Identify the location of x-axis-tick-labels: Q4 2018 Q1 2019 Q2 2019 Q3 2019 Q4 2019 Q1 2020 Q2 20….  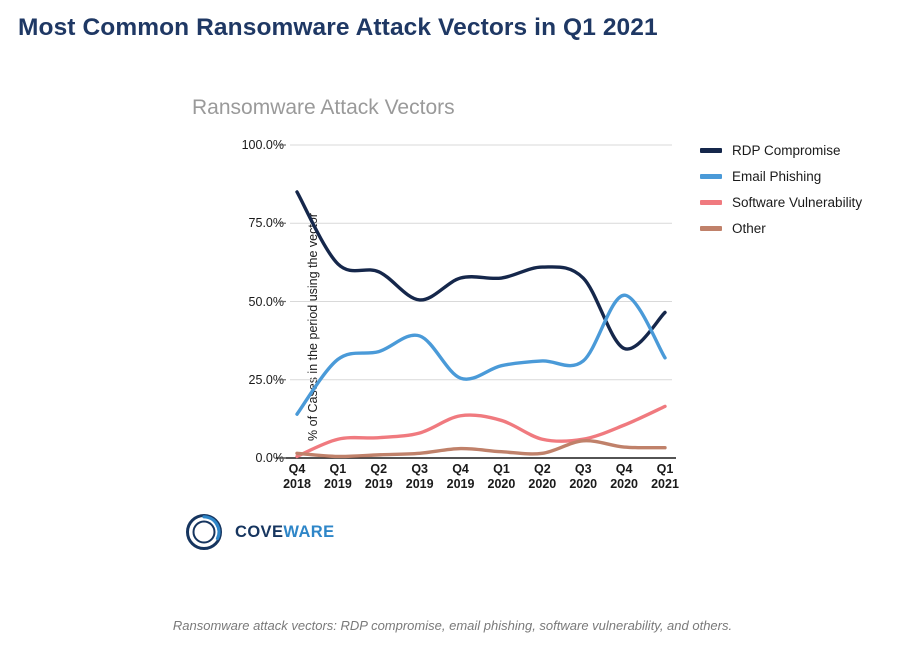
(481, 483).